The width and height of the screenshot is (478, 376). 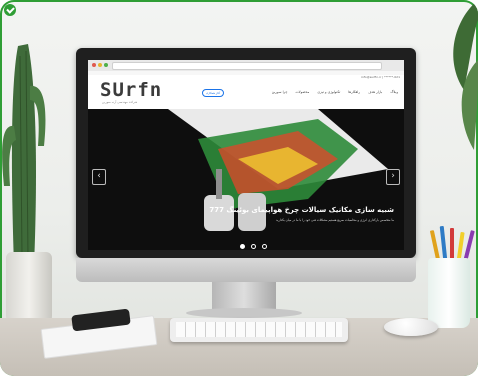 What do you see at coordinates (302, 92) in the screenshot?
I see `nav-item-products: محصولات` at bounding box center [302, 92].